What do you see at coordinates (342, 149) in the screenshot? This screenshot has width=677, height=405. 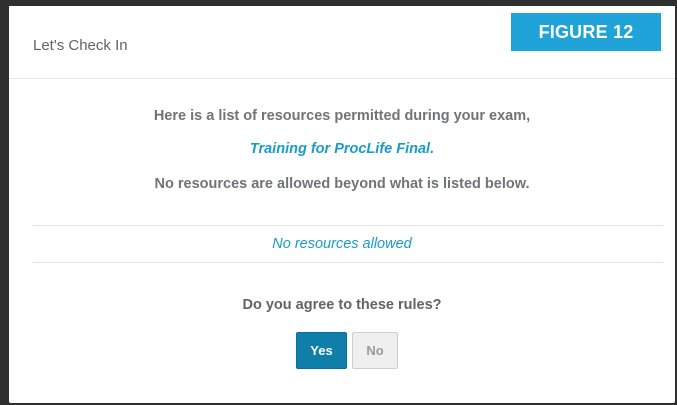 I see `exam-name-link: Training for ProcLife Final.` at bounding box center [342, 149].